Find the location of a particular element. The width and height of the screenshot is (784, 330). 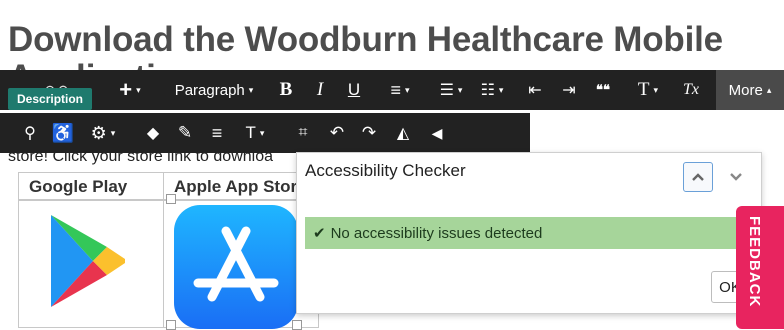

flip-arrow-button: ◀ is located at coordinates (437, 133).